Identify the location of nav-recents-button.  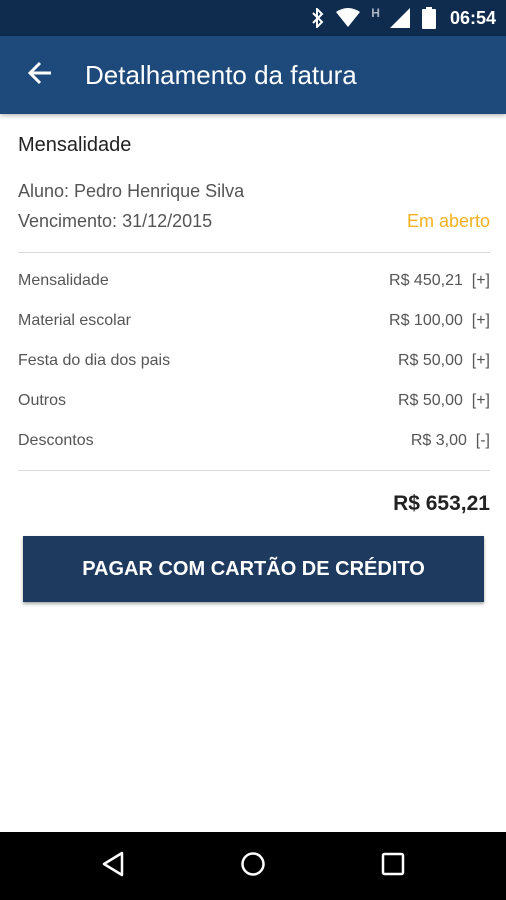
(393, 866).